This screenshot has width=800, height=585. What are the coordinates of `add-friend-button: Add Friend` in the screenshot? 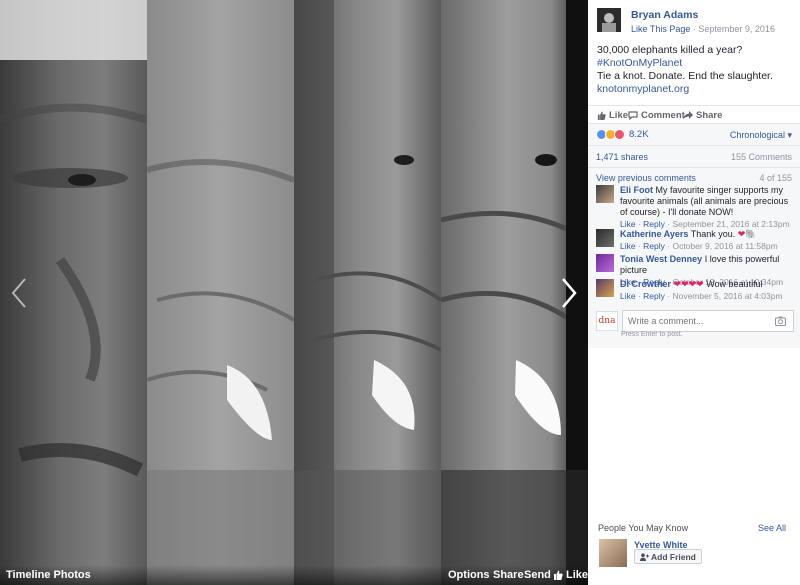 It's located at (668, 556).